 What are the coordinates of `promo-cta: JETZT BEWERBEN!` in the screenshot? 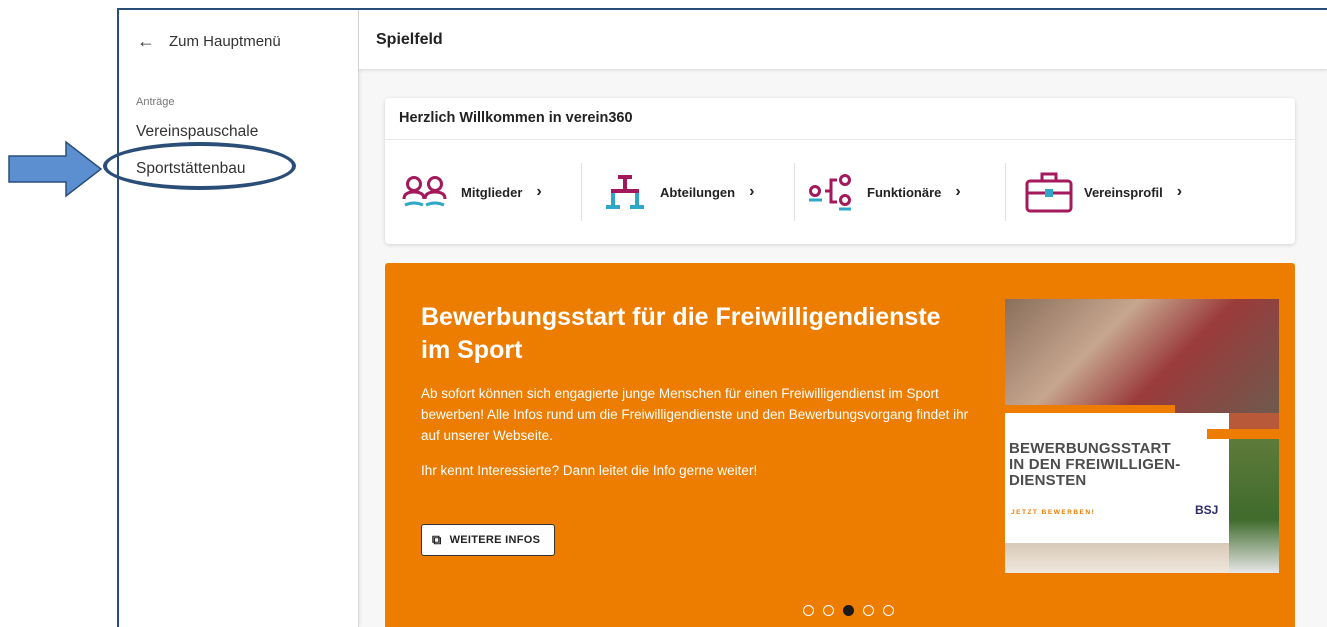 It's located at (1053, 512).